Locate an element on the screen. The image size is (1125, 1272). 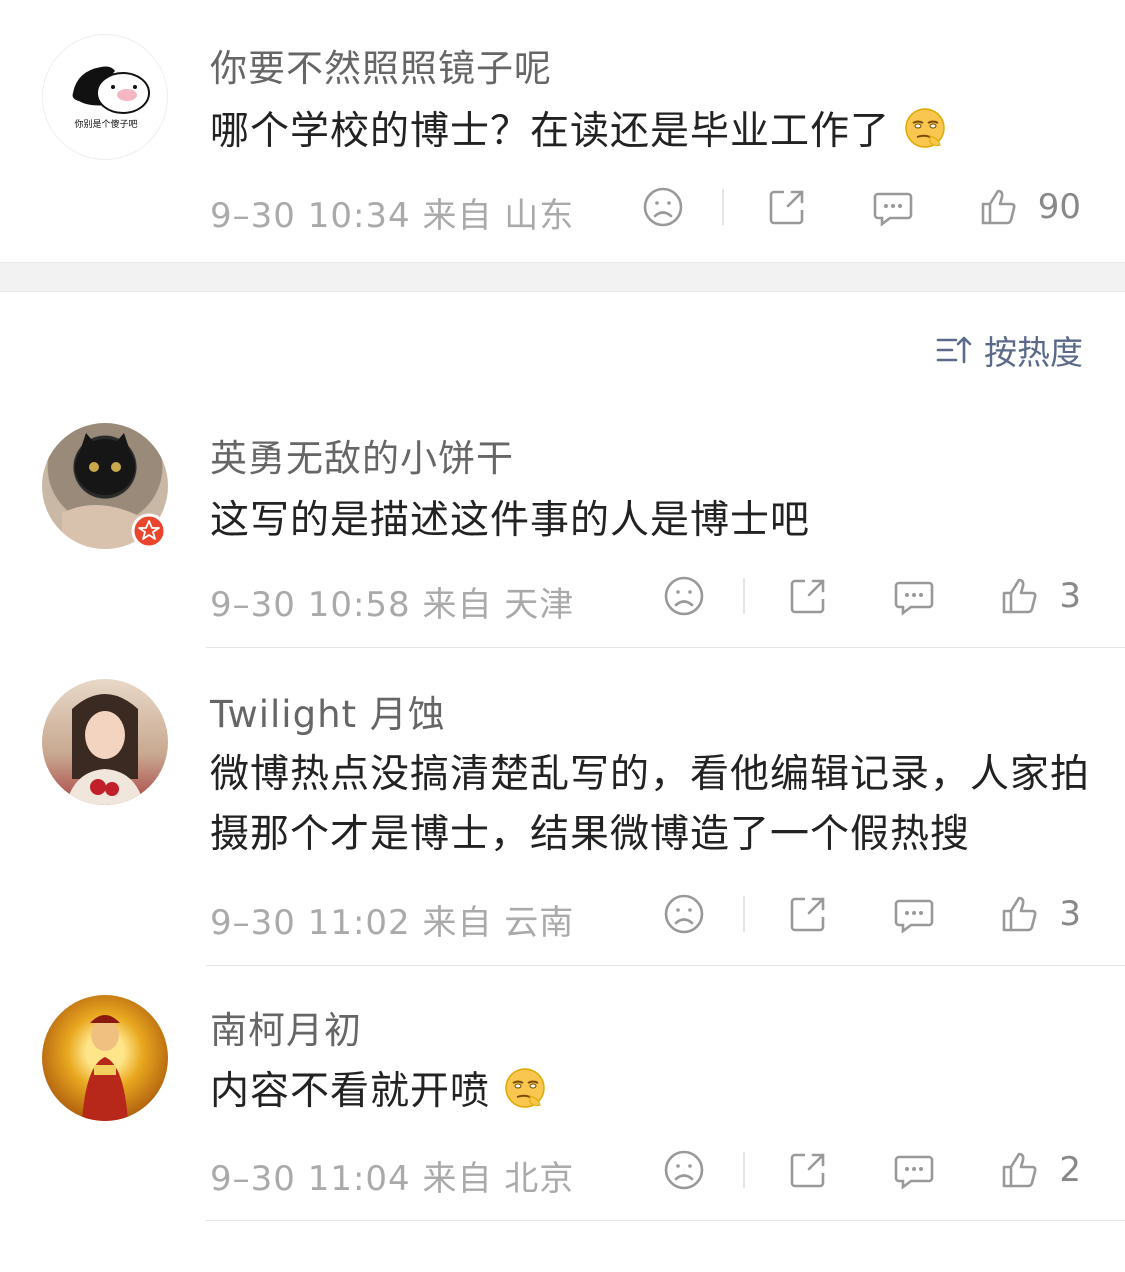
verified-badge-icon is located at coordinates (149, 531).